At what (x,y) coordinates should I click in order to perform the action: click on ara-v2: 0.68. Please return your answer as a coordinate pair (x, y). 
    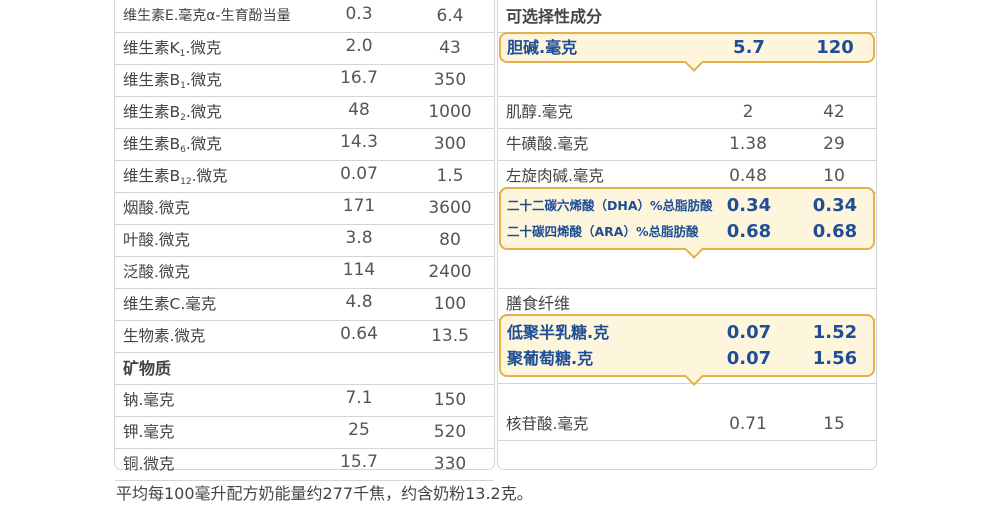
    Looking at the image, I should click on (835, 231).